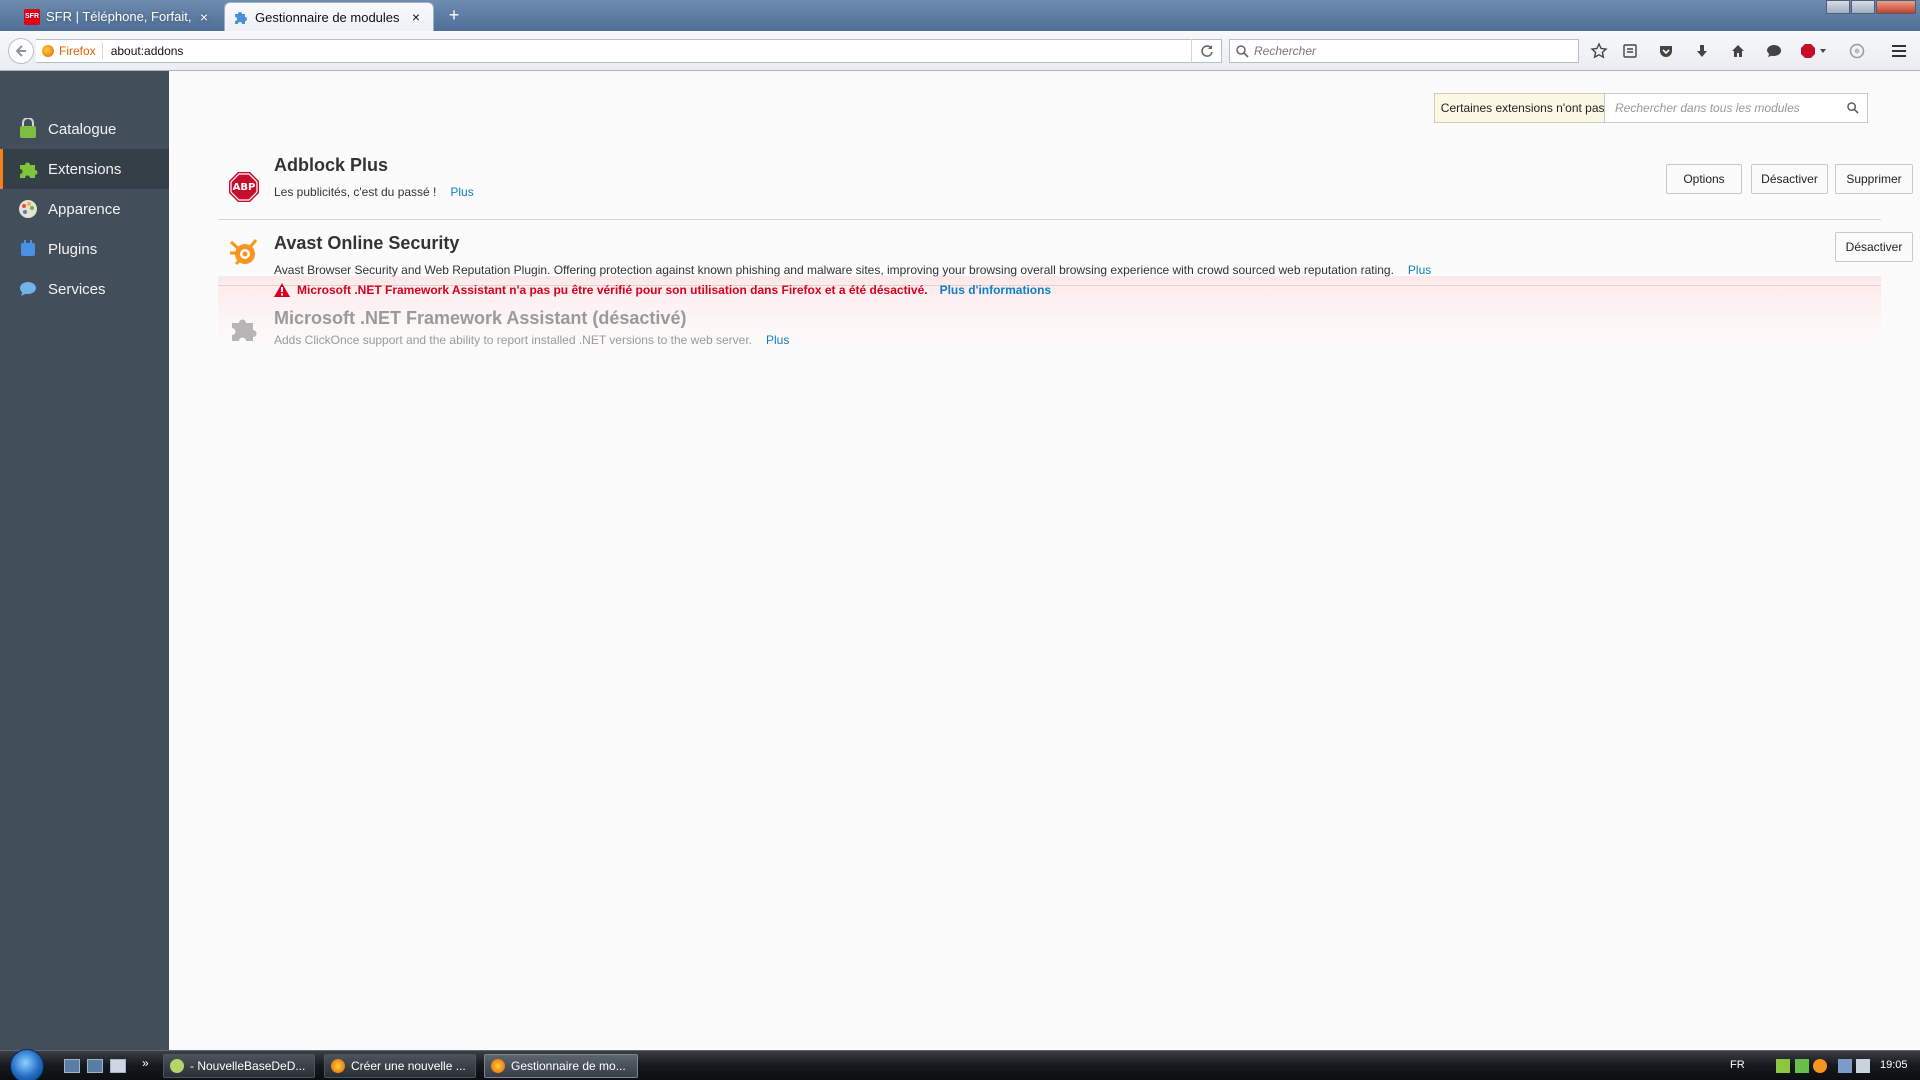 This screenshot has width=1920, height=1080. I want to click on sfr-favicon: SFR, so click(32, 16).